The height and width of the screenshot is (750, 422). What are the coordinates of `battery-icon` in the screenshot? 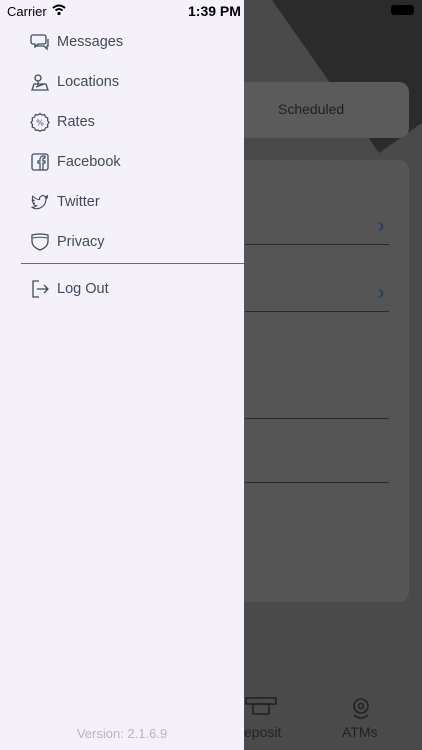 It's located at (402, 10).